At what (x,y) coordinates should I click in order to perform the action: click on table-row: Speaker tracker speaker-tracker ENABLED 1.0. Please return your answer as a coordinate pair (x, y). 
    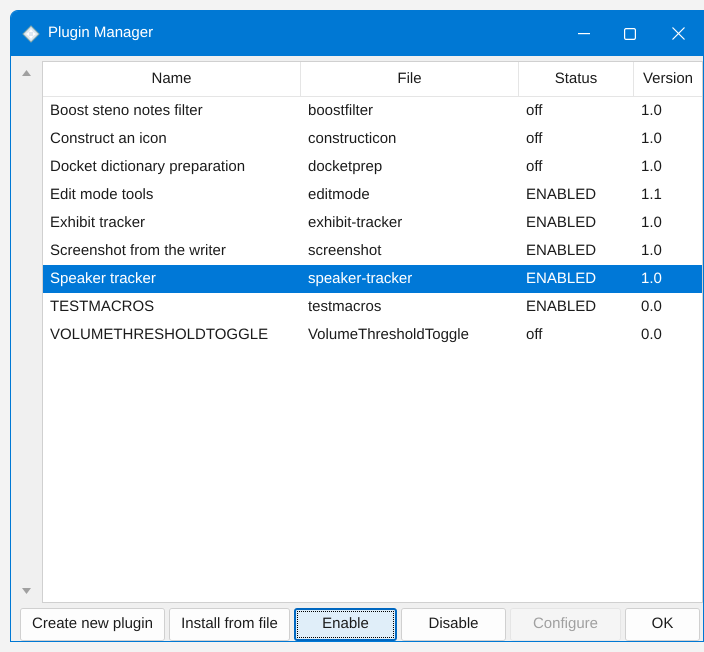
    Looking at the image, I should click on (372, 279).